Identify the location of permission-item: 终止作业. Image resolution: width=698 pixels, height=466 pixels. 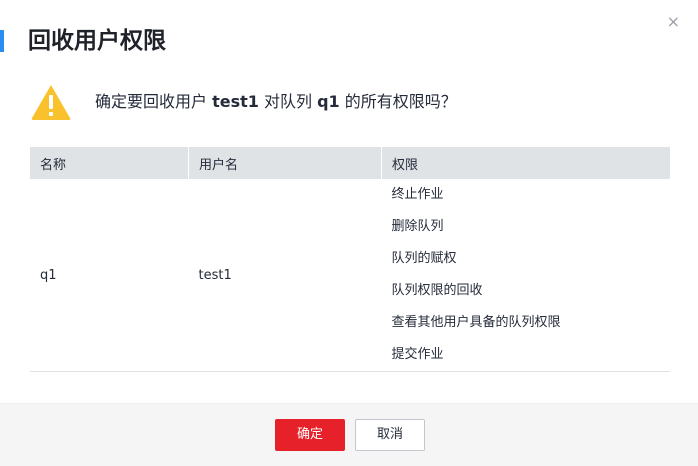
(417, 194).